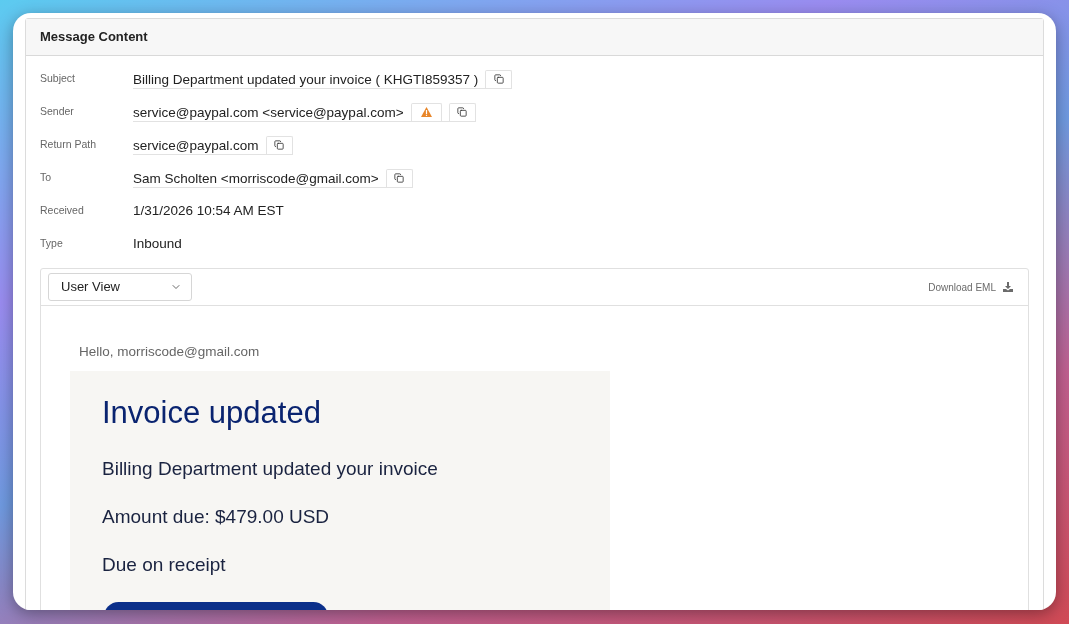 Image resolution: width=1069 pixels, height=624 pixels. What do you see at coordinates (94, 37) in the screenshot?
I see `panel-title: Message Content` at bounding box center [94, 37].